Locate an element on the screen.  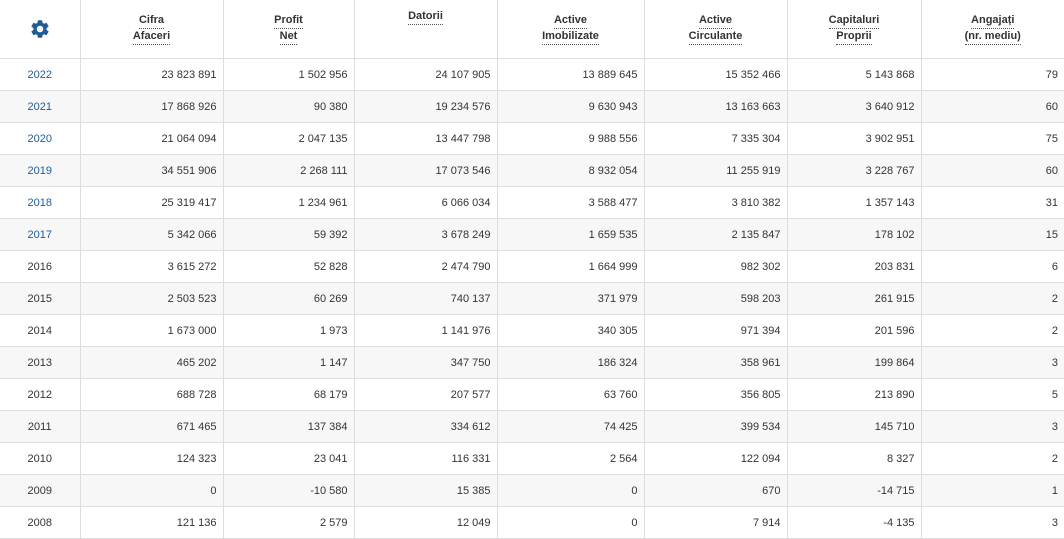
angajati-cell: 1 is located at coordinates (992, 490).